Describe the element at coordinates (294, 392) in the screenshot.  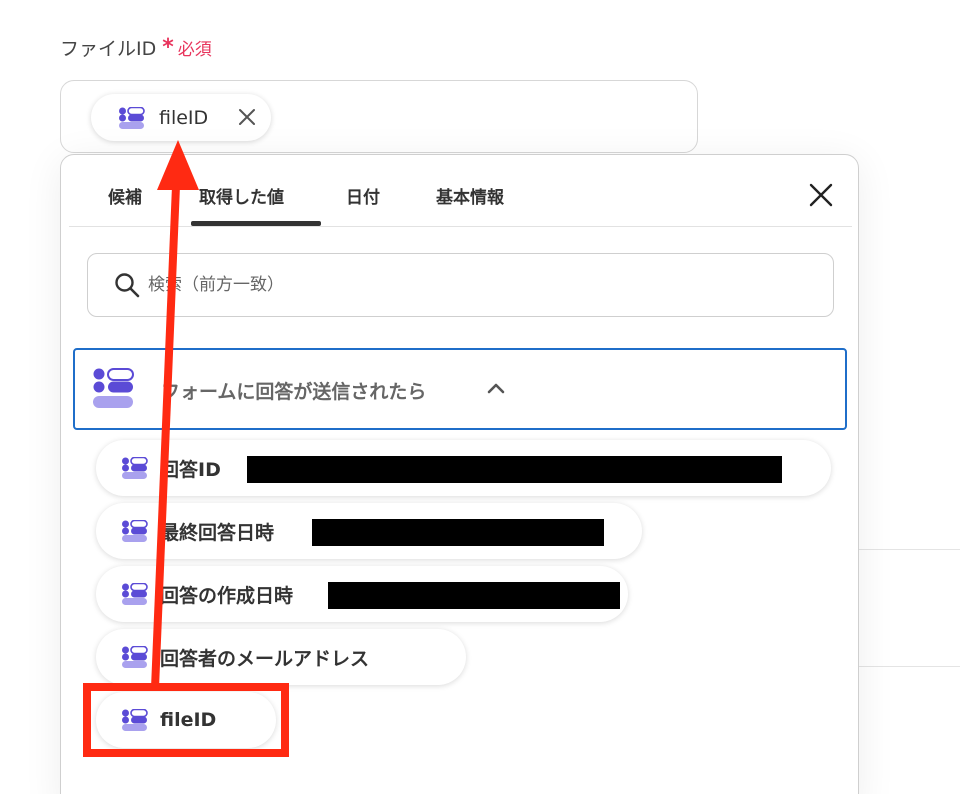
I see `group-title: フォームに回答が送信されたら` at that location.